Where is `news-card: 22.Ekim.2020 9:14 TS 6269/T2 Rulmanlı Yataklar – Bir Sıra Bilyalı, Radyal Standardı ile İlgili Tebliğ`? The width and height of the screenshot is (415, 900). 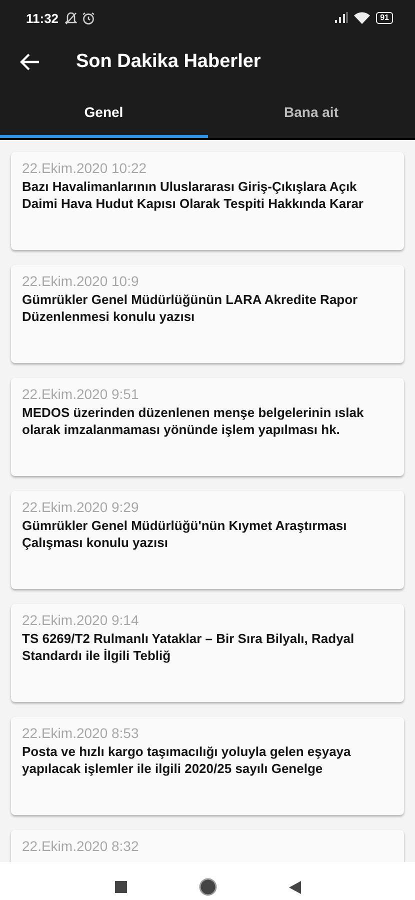
news-card: 22.Ekim.2020 9:14 TS 6269/T2 Rulmanlı Yataklar – Bir Sıra Bilyalı, Radyal Standardı ile İlgili Tebliğ is located at coordinates (207, 653).